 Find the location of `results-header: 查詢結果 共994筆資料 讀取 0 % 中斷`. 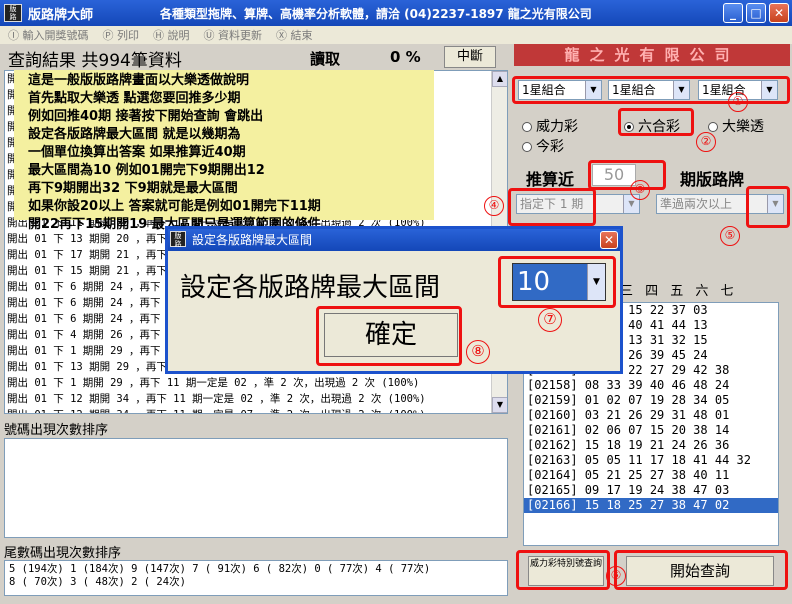

results-header: 查詢結果 共994筆資料 讀取 0 % 中斷 is located at coordinates (256, 58).